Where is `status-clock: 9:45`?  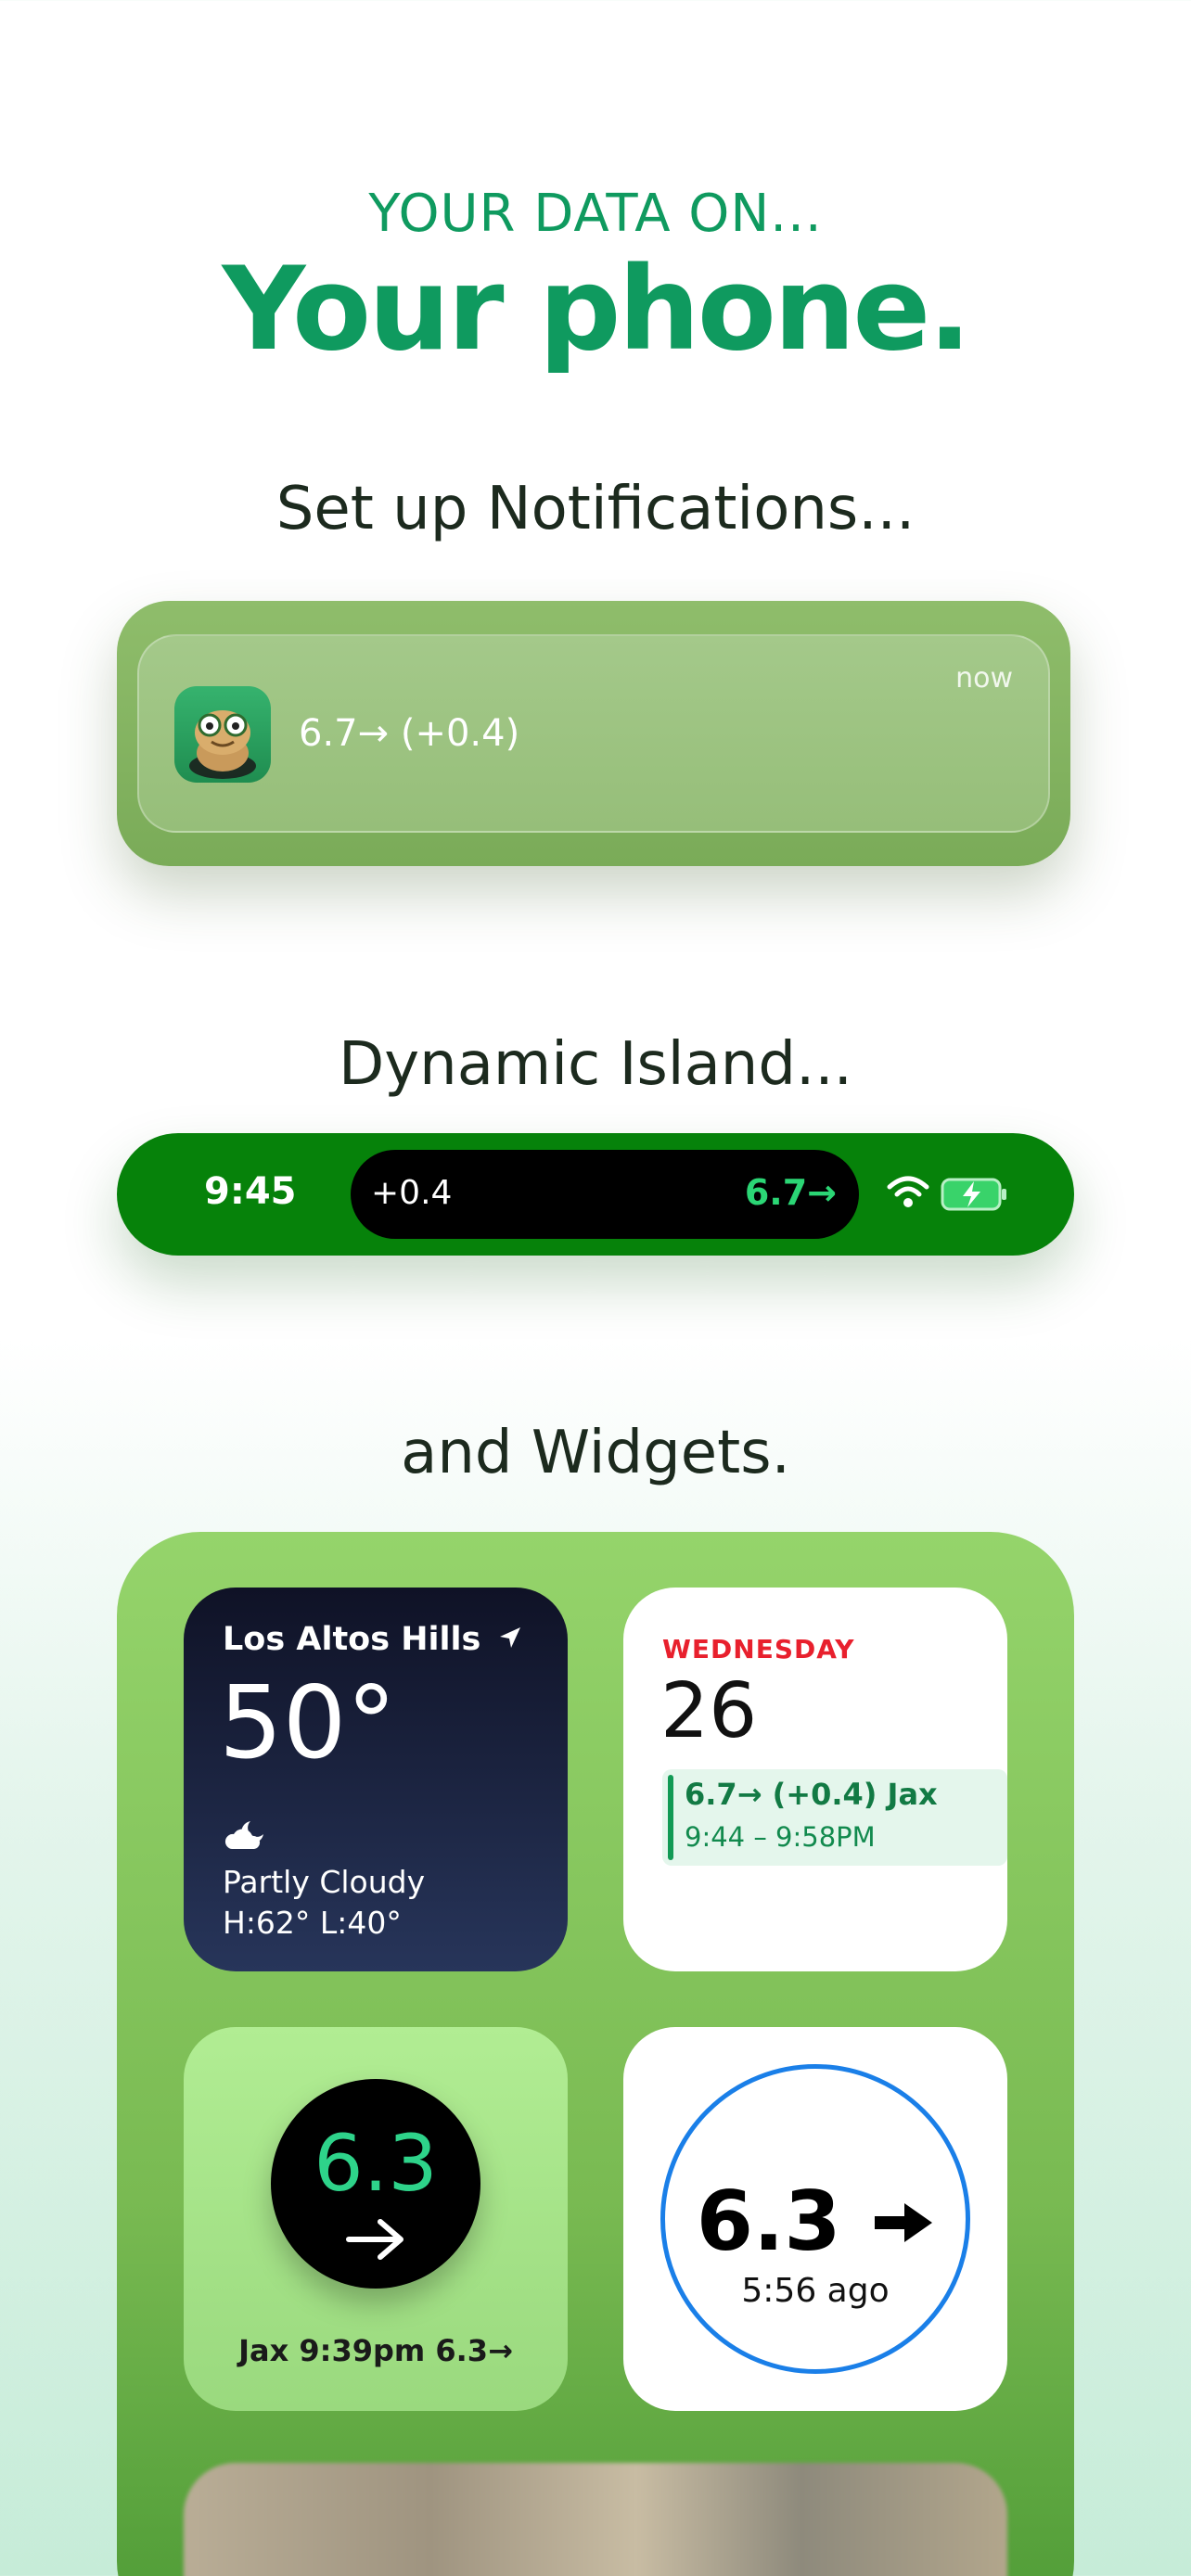
status-clock: 9:45 is located at coordinates (250, 1191).